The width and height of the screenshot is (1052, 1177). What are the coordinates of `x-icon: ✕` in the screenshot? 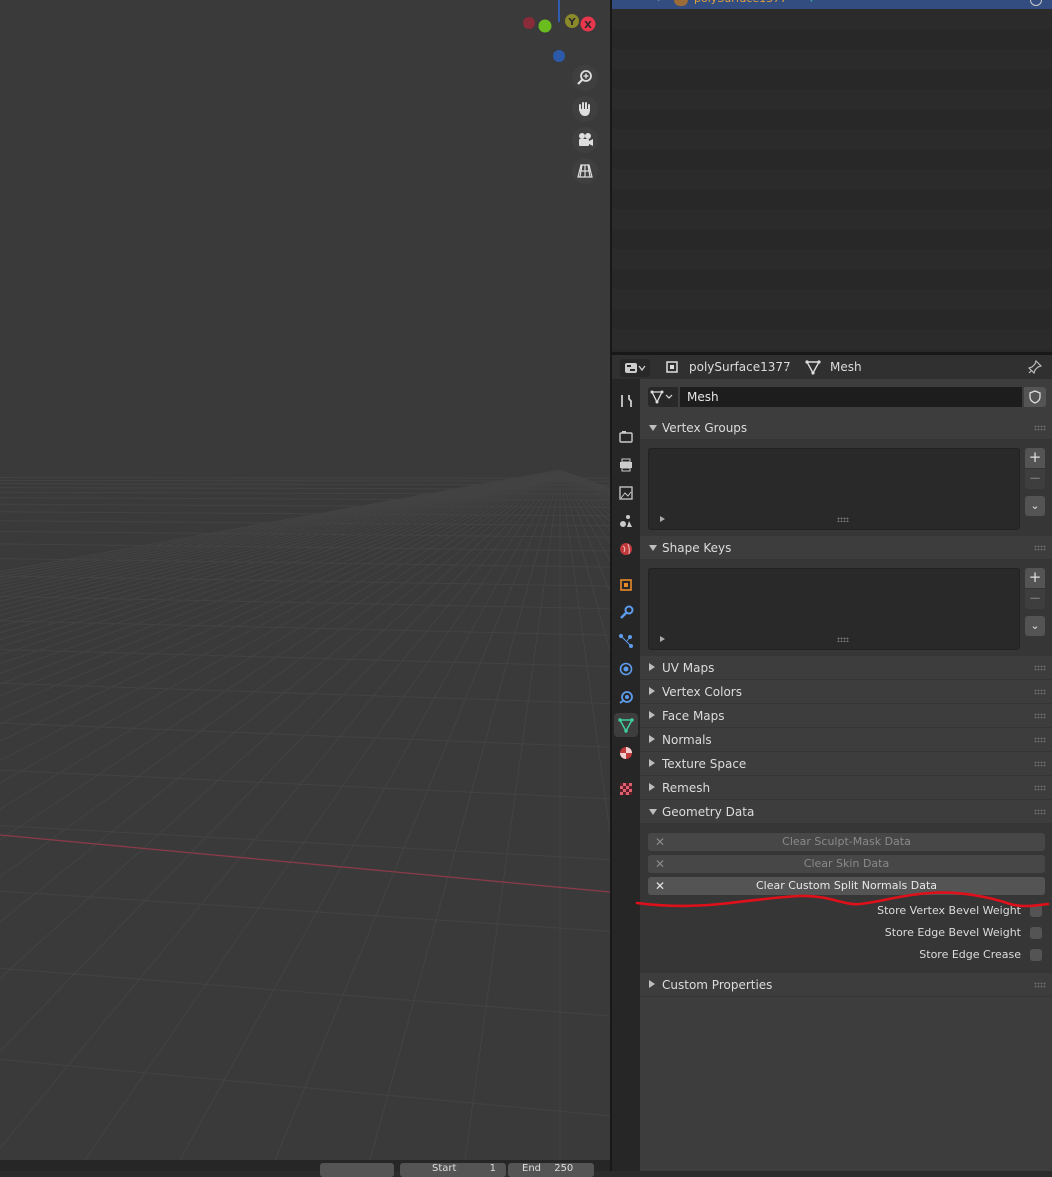 It's located at (660, 886).